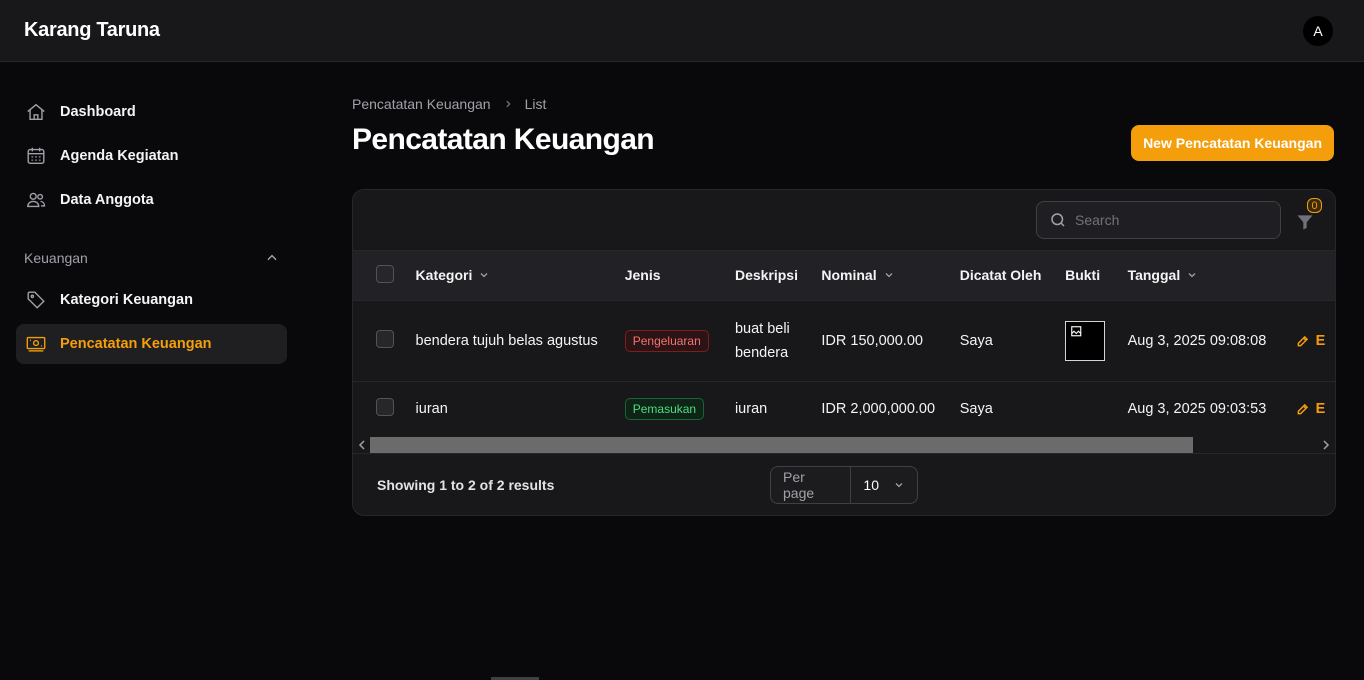 This screenshot has width=1364, height=680. I want to click on horizontal-scrollbar, so click(844, 445).